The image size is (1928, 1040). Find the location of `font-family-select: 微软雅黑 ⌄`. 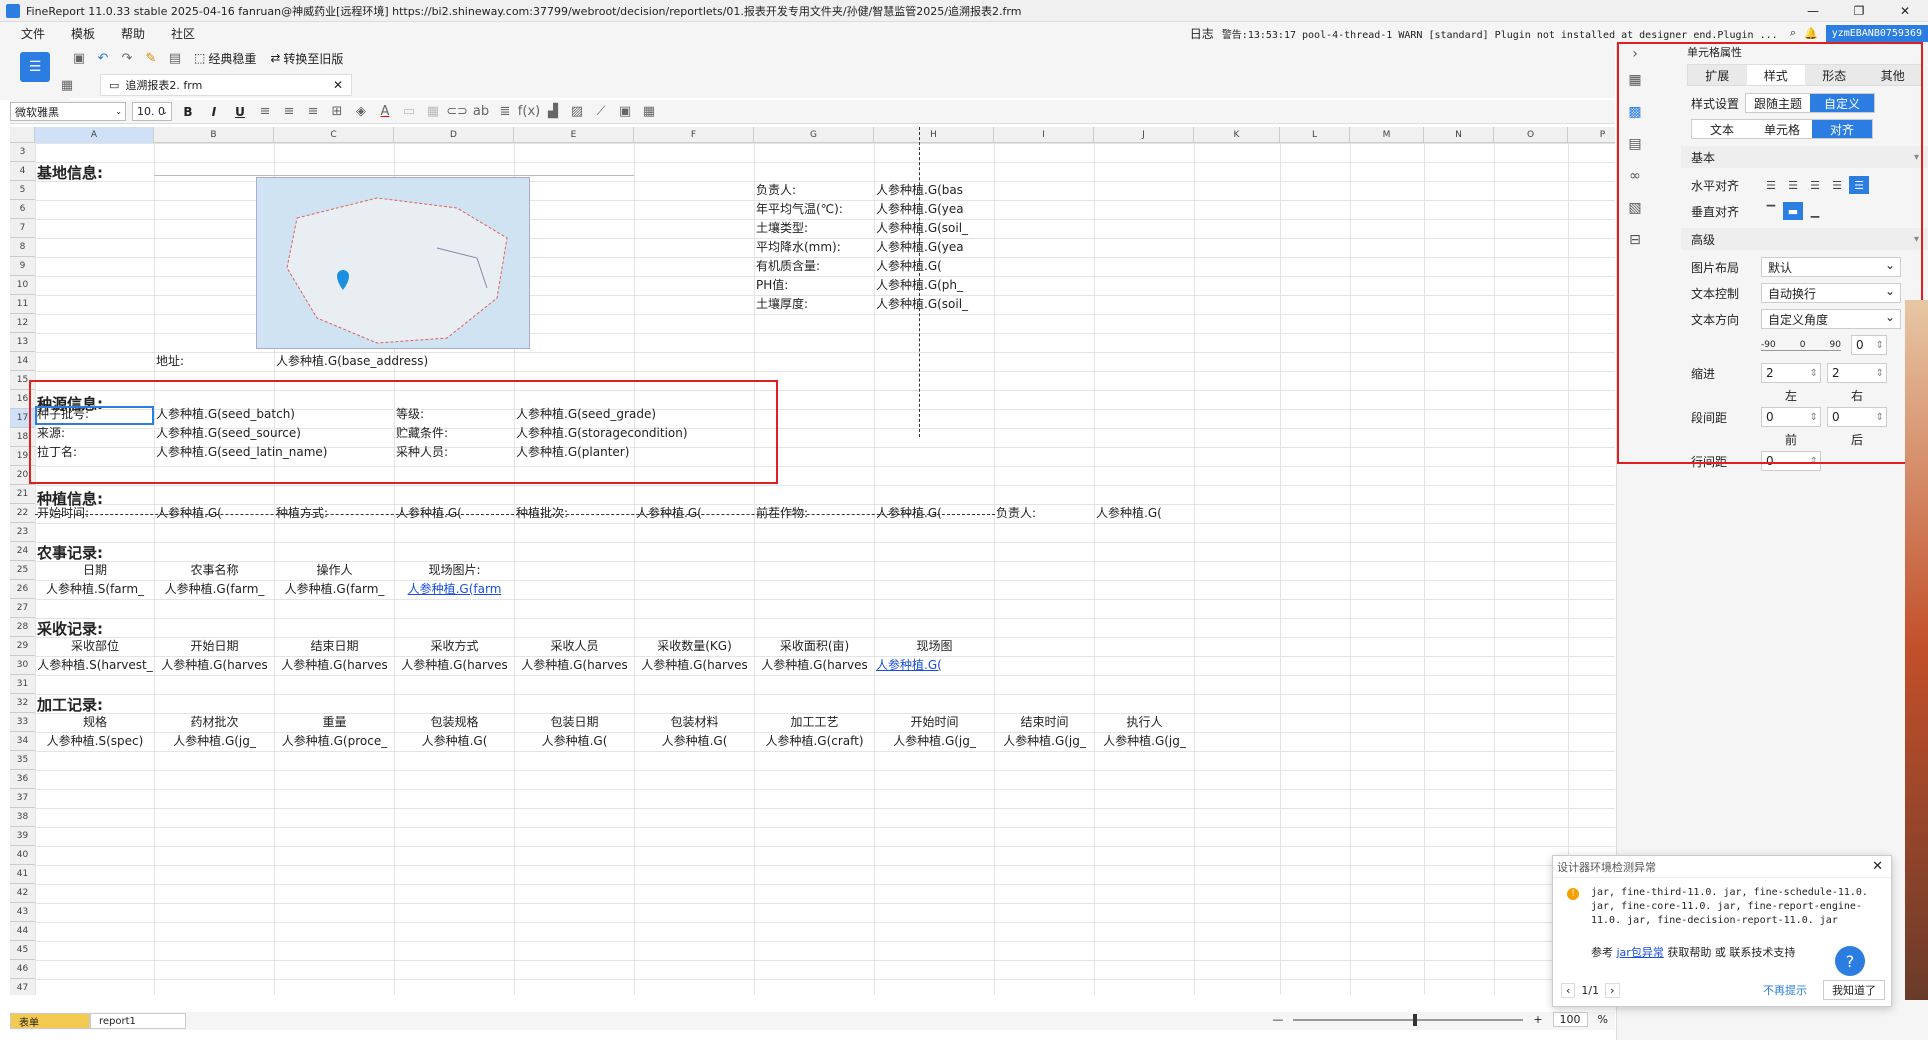

font-family-select: 微软雅黑 ⌄ is located at coordinates (68, 111).